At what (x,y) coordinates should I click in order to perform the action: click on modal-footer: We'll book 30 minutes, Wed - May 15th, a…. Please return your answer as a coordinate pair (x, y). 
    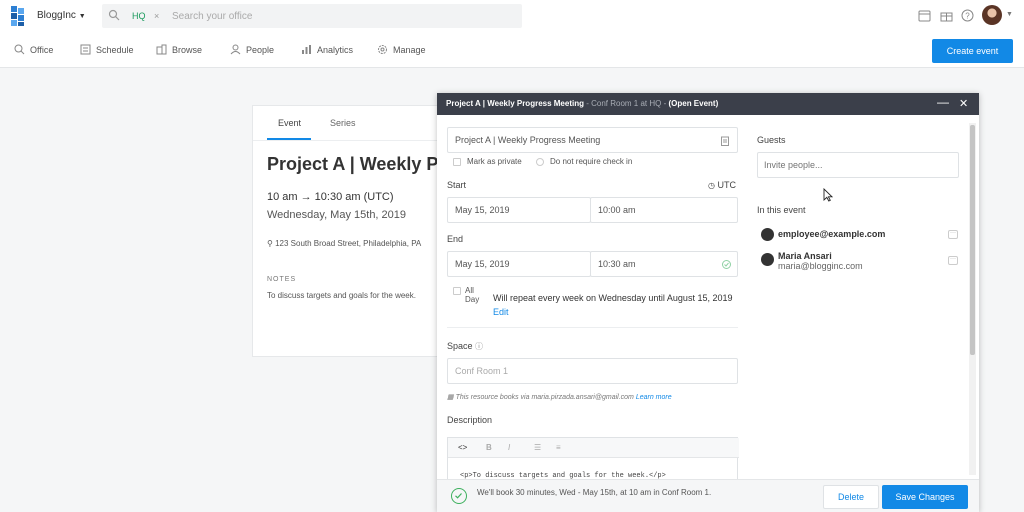
    Looking at the image, I should click on (708, 495).